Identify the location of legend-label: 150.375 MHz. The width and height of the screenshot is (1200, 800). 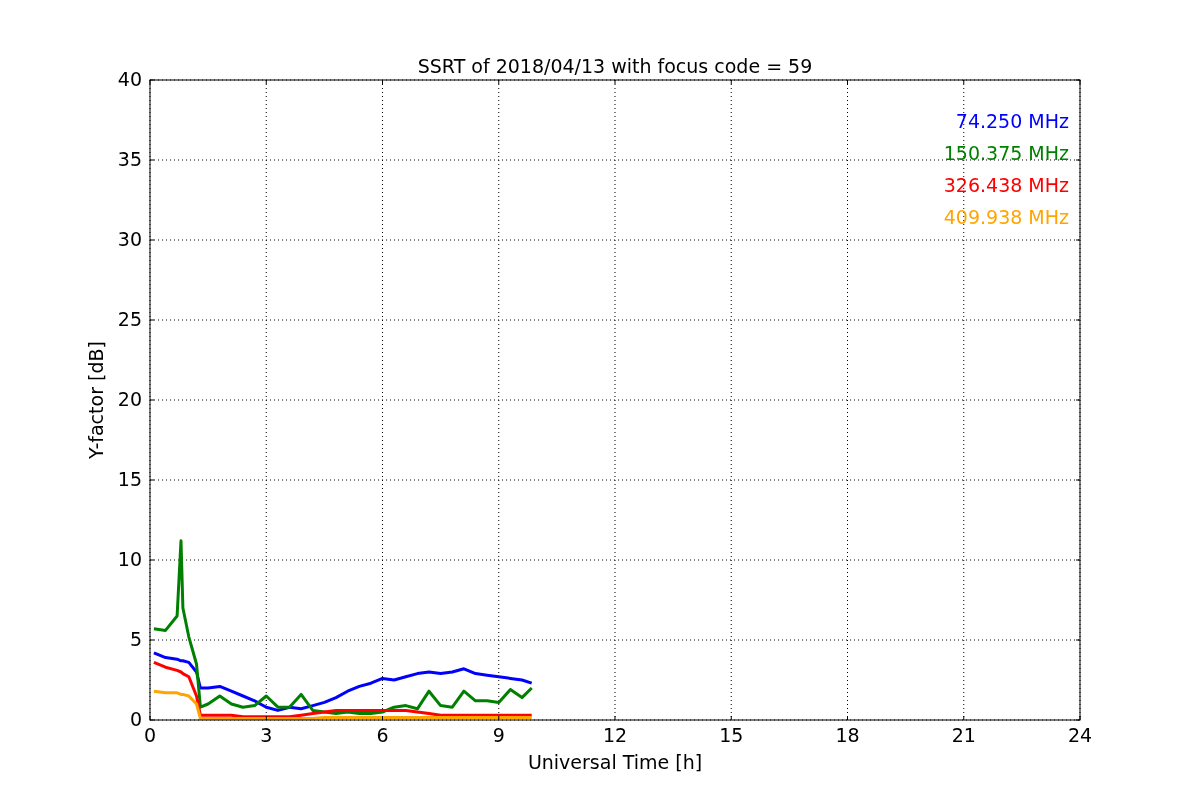
(1006, 153).